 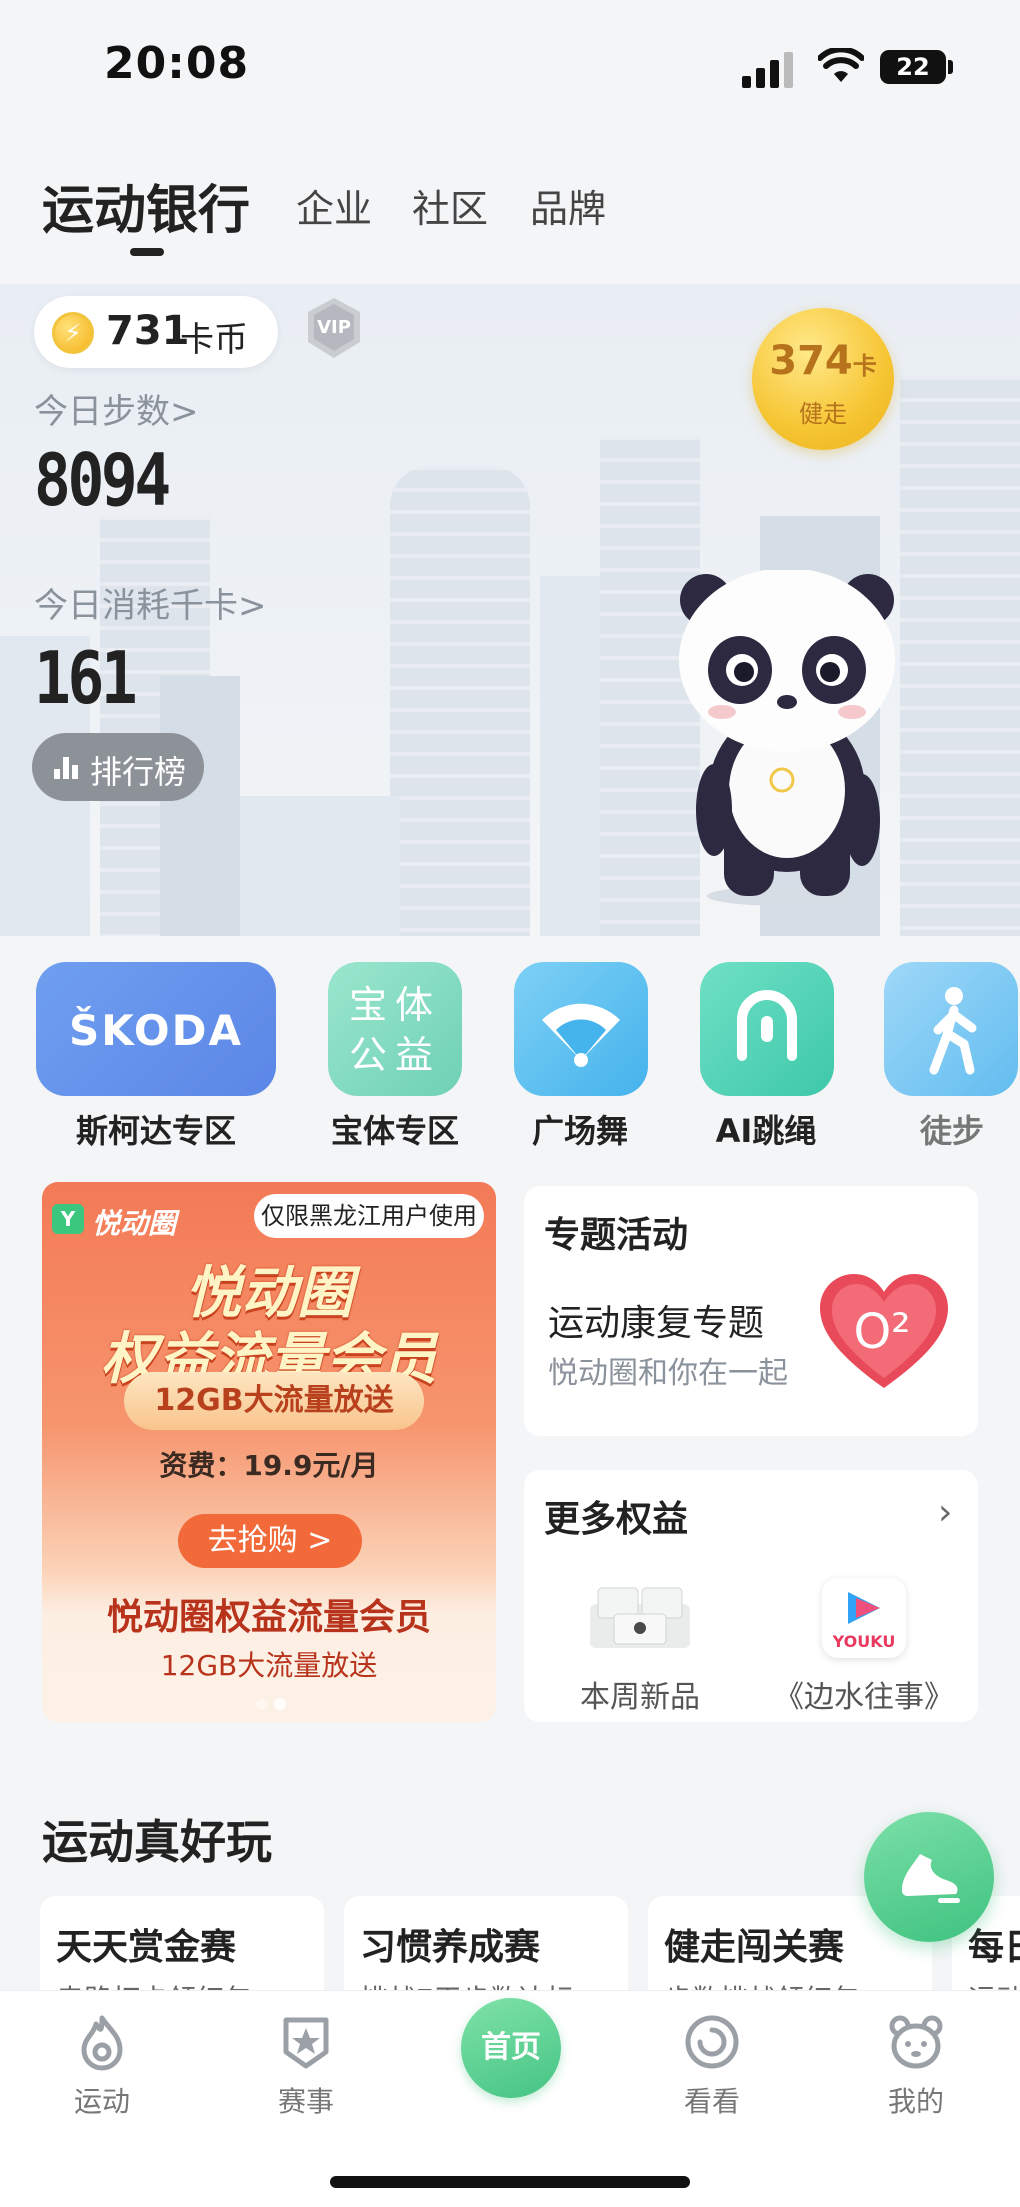 I want to click on vip-badge-icon: VIP, so click(x=334, y=329).